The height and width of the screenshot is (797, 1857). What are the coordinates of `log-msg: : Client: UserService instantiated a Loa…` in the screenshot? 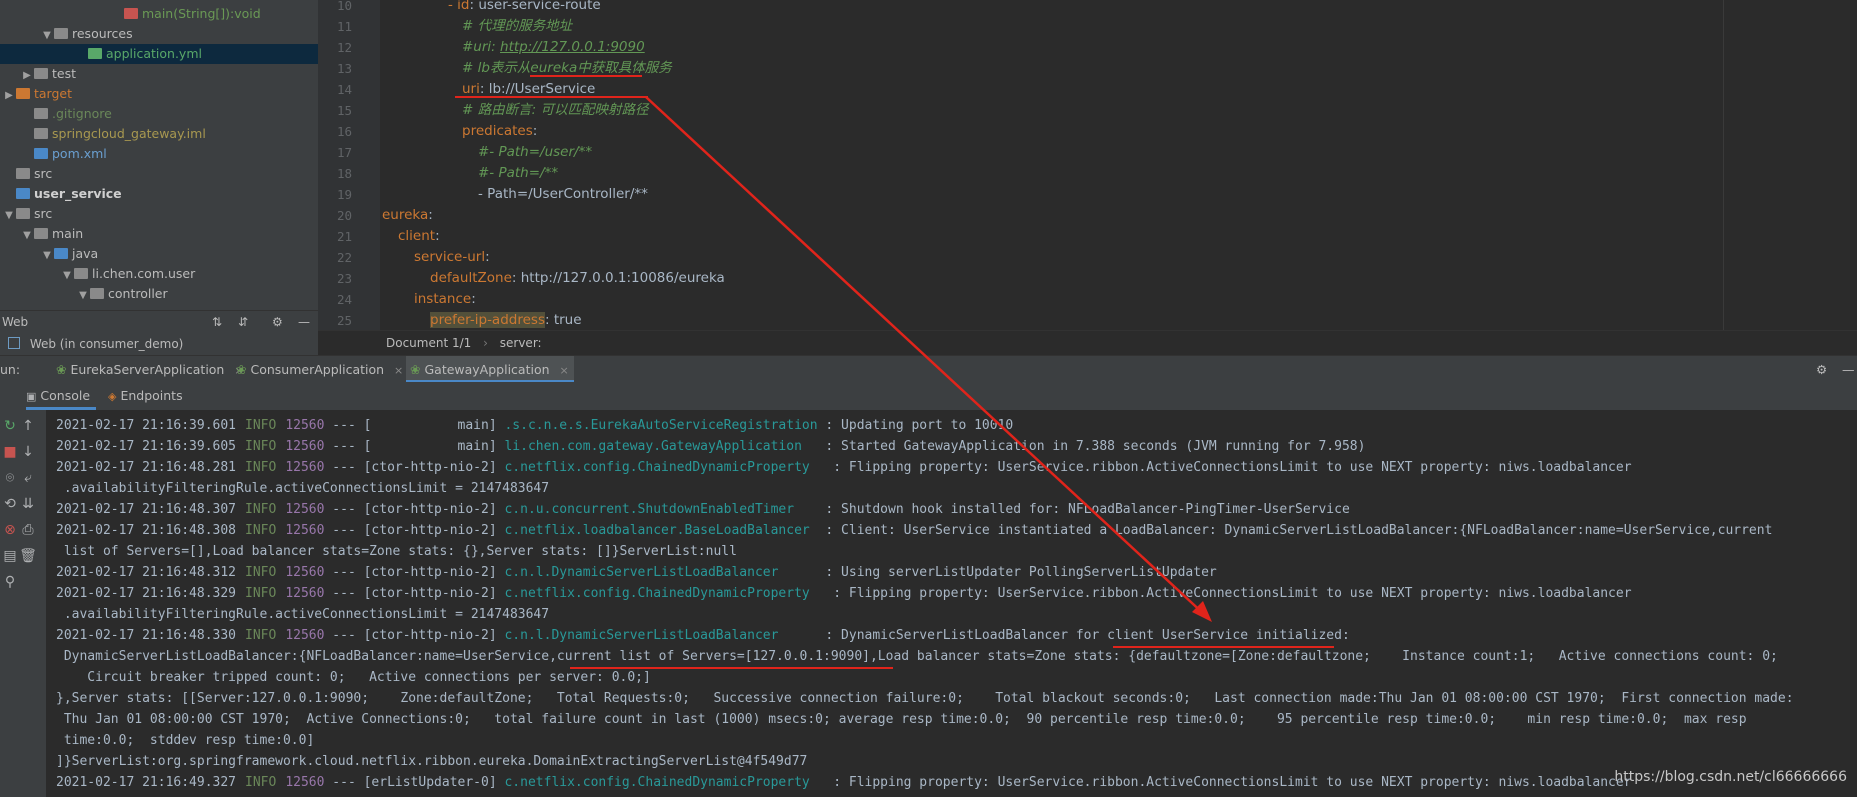 It's located at (1295, 530).